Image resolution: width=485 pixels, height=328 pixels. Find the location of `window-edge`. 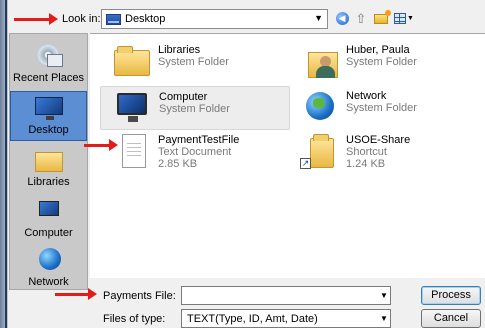

window-edge is located at coordinates (4, 164).